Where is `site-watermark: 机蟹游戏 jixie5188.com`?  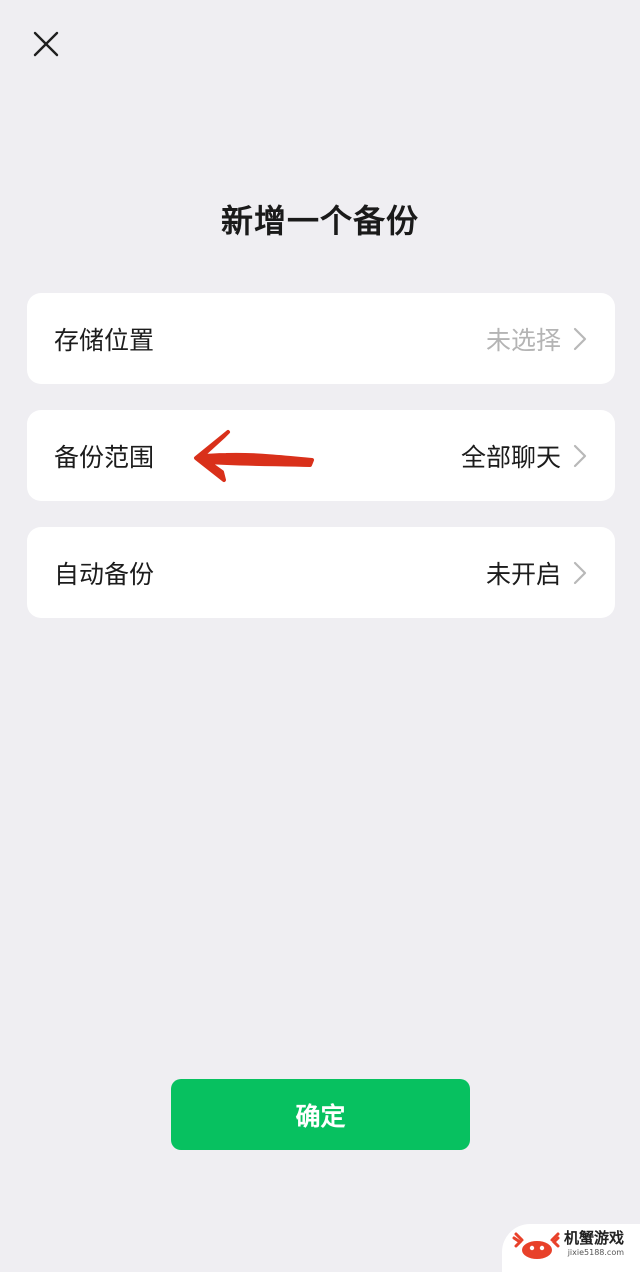
site-watermark: 机蟹游戏 jixie5188.com is located at coordinates (571, 1248).